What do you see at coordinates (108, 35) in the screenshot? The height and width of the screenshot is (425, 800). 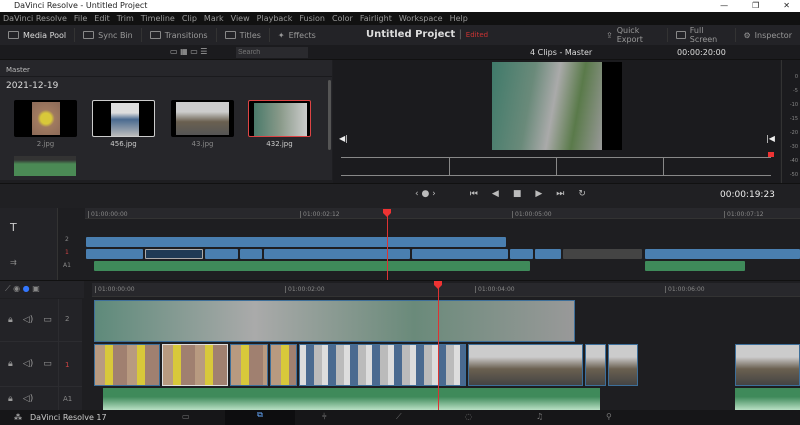 I see `sync-bin-button: Sync Bin` at bounding box center [108, 35].